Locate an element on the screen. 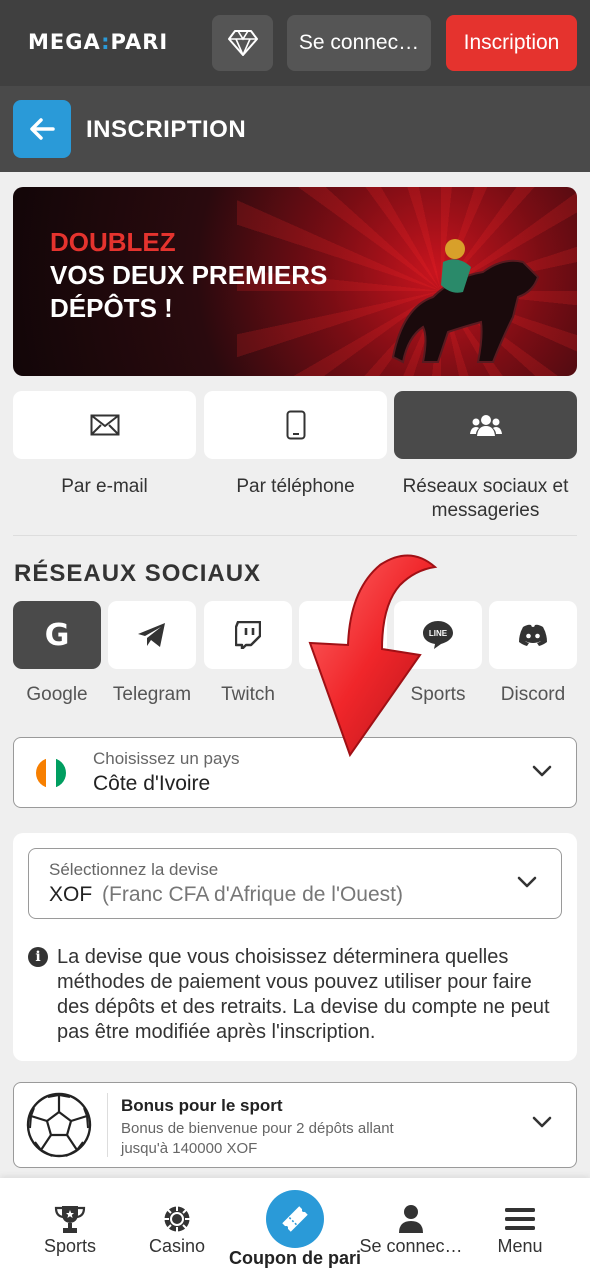 Image resolution: width=590 pixels, height=1280 pixels. method-phone-tab is located at coordinates (295, 425).